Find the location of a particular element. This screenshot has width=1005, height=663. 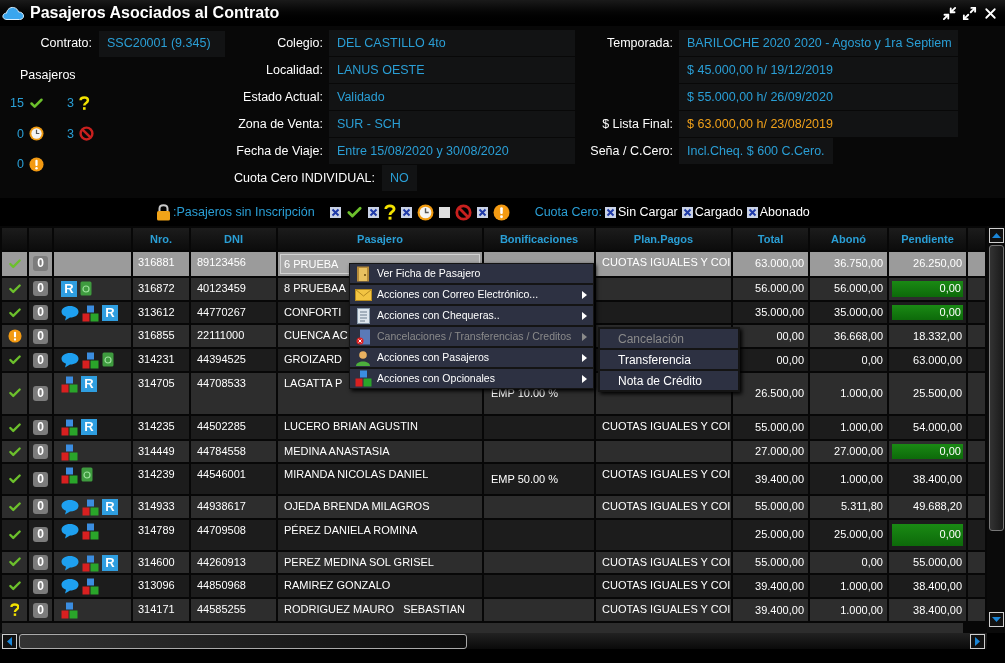

pending-amount: 26.250,00 is located at coordinates (938, 264).